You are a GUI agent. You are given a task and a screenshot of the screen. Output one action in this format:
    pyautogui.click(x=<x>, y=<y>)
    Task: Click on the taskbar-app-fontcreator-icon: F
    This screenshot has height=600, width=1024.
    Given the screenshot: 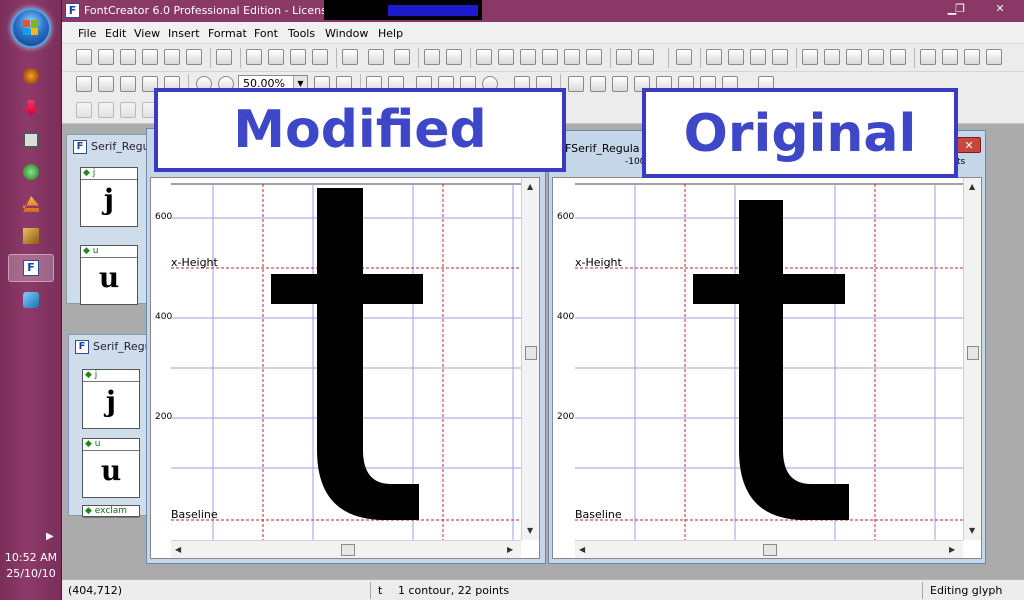 What is the action you would take?
    pyautogui.click(x=31, y=268)
    